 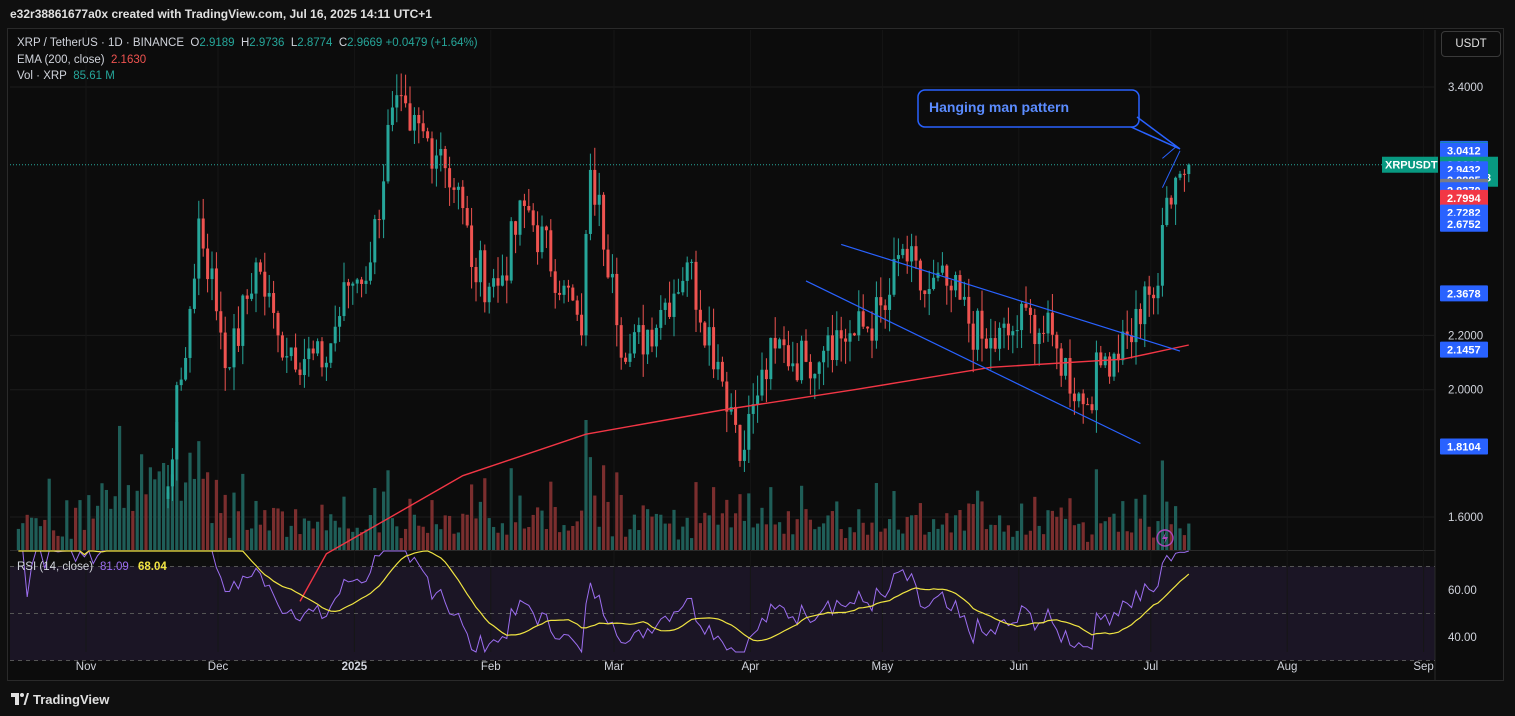 What do you see at coordinates (100, 43) in the screenshot?
I see `symbol-label: XRP / TetherUS · 1D · BINANCE` at bounding box center [100, 43].